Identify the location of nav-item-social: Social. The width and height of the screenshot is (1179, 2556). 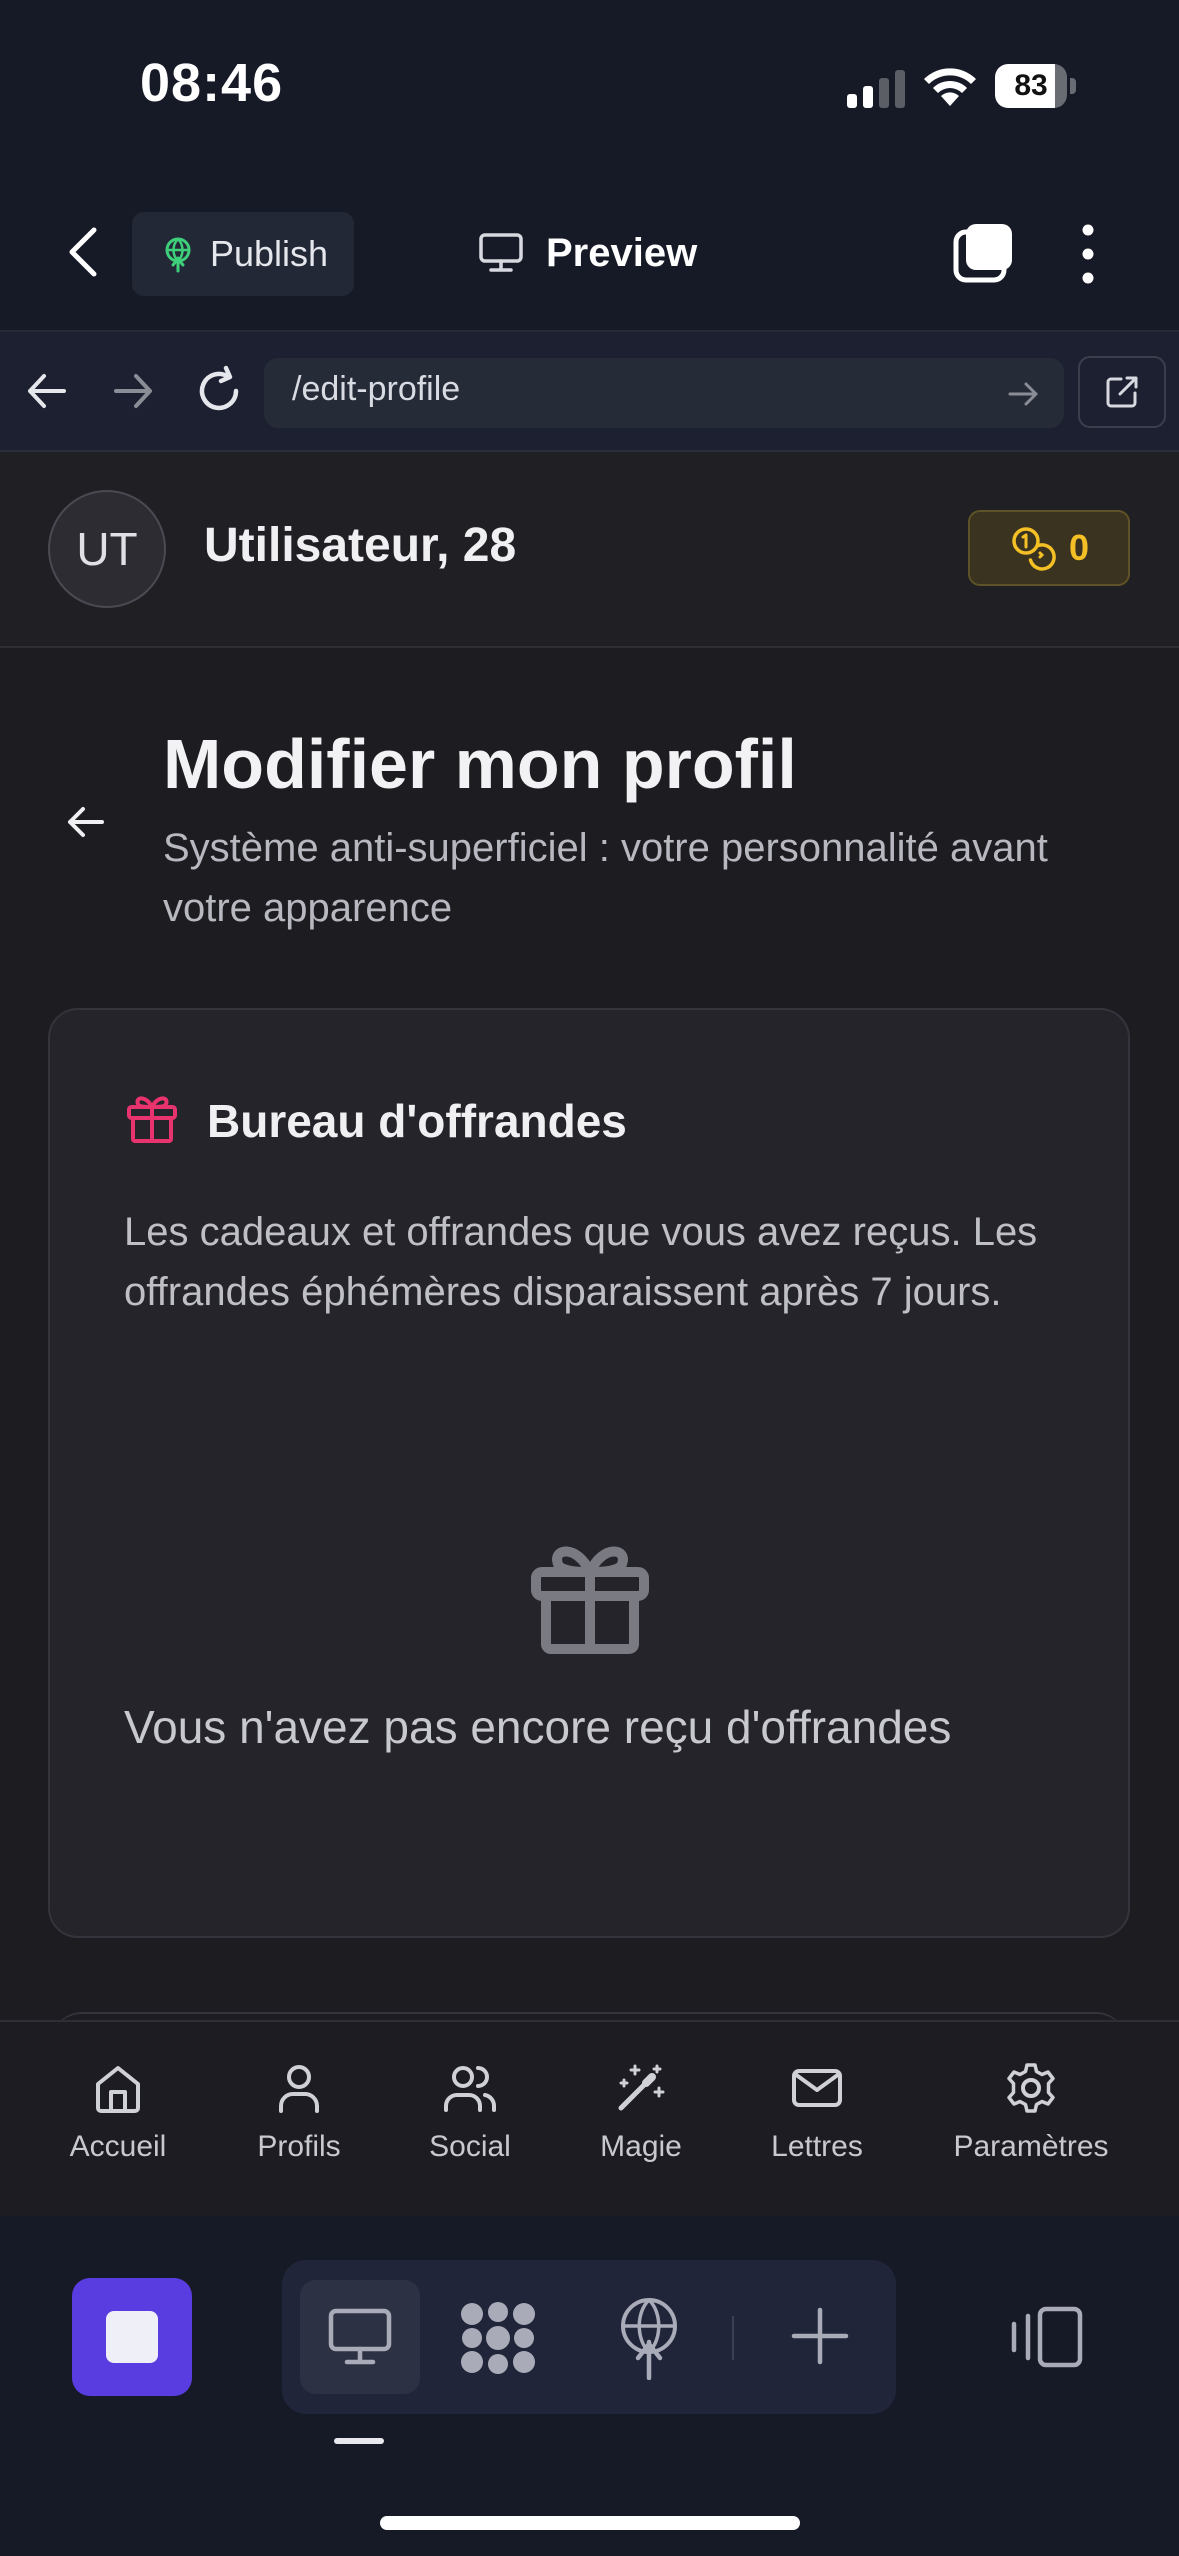
(470, 2120).